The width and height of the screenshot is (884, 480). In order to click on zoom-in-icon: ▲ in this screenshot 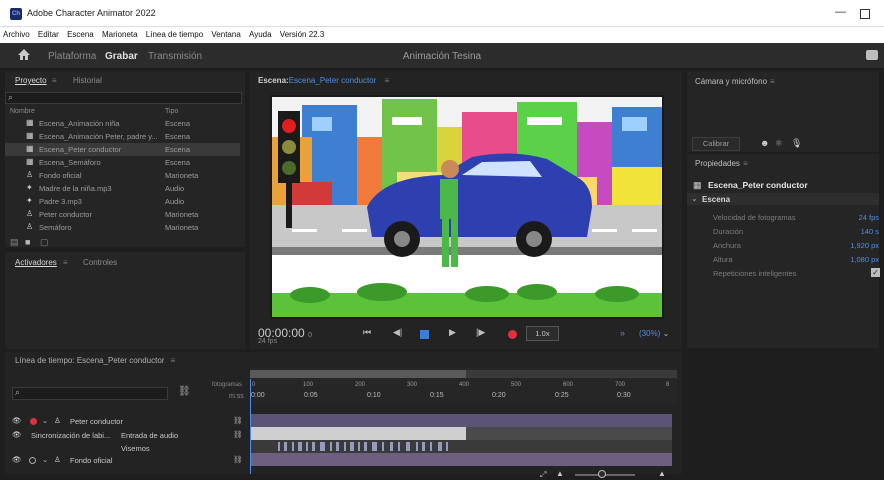, I will do `click(662, 473)`.